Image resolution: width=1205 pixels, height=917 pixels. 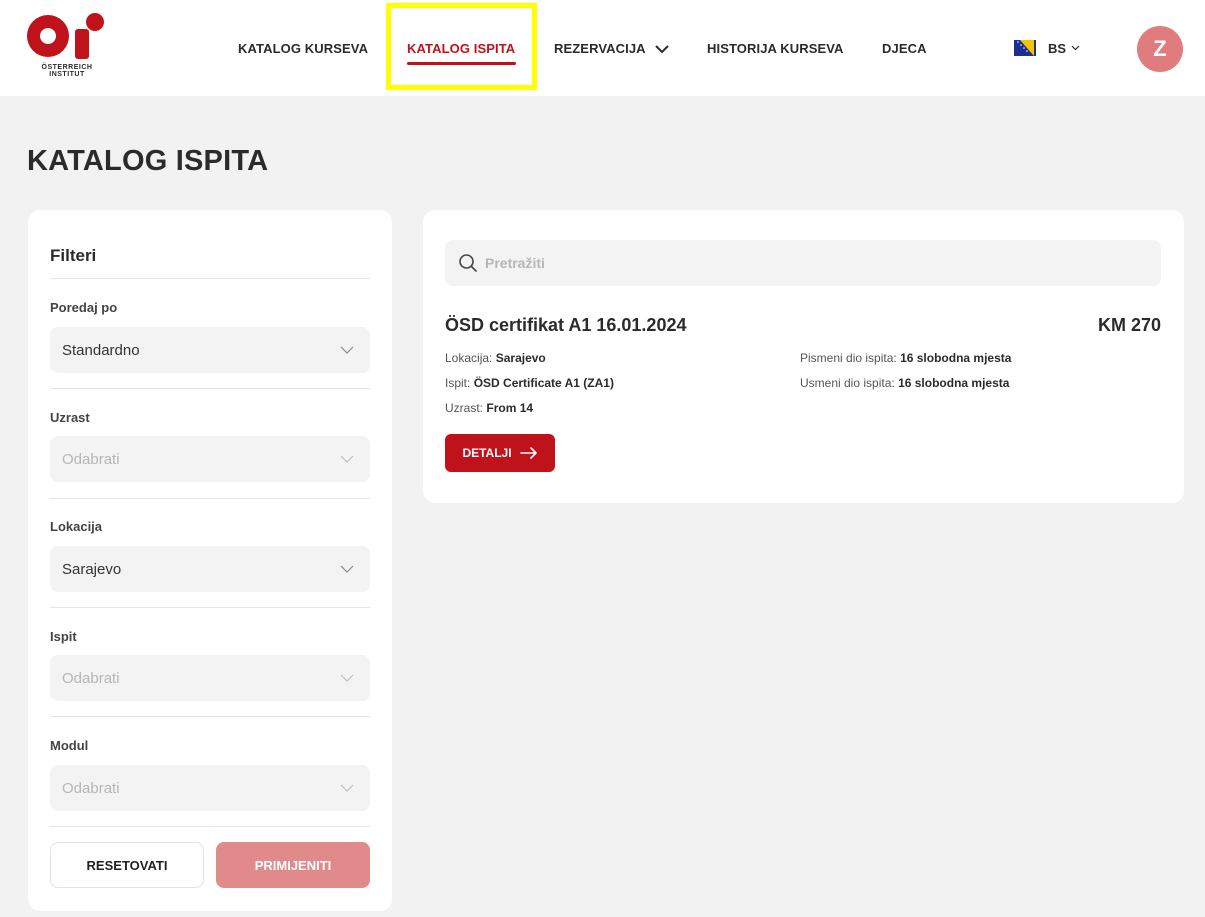 I want to click on exam-location-value: Sarajevo, so click(x=520, y=358).